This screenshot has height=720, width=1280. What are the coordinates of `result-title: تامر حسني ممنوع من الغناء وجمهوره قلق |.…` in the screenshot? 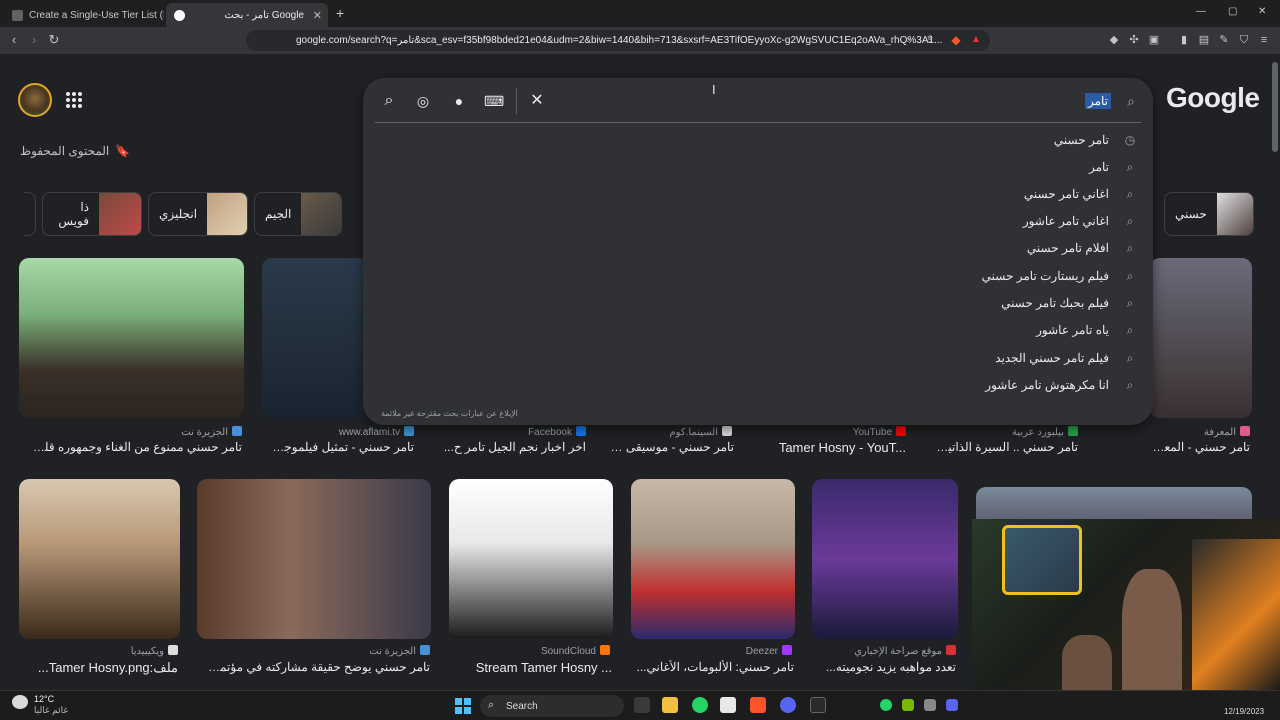 It's located at (133, 447).